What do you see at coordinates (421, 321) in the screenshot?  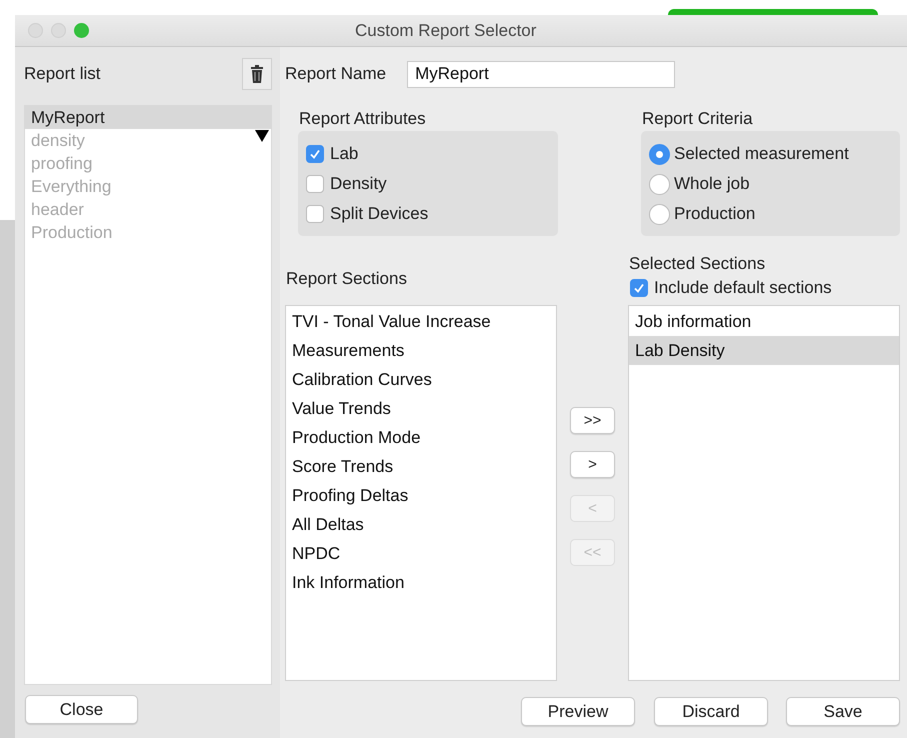 I see `section-list-item: TVI - Tonal Value Increase` at bounding box center [421, 321].